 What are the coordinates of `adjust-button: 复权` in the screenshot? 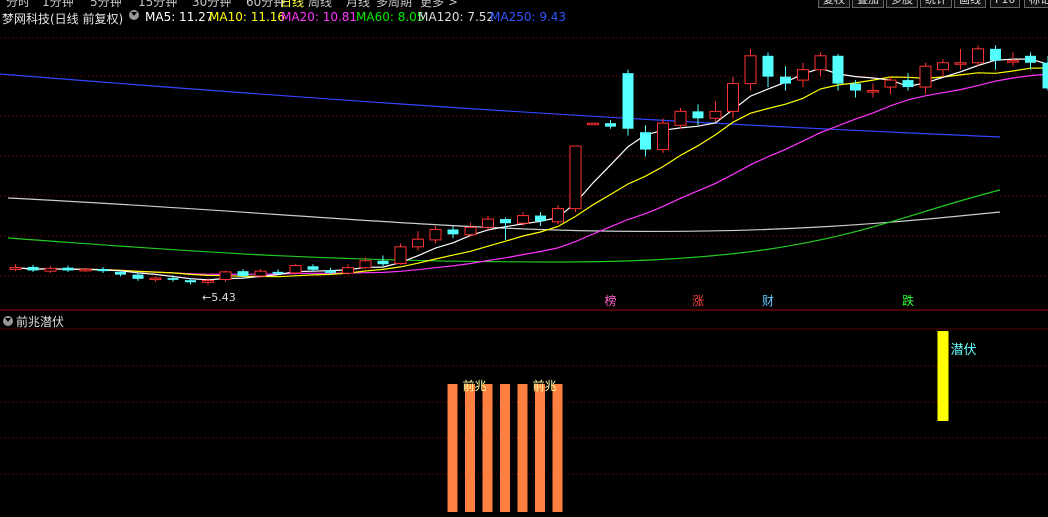 It's located at (834, 4).